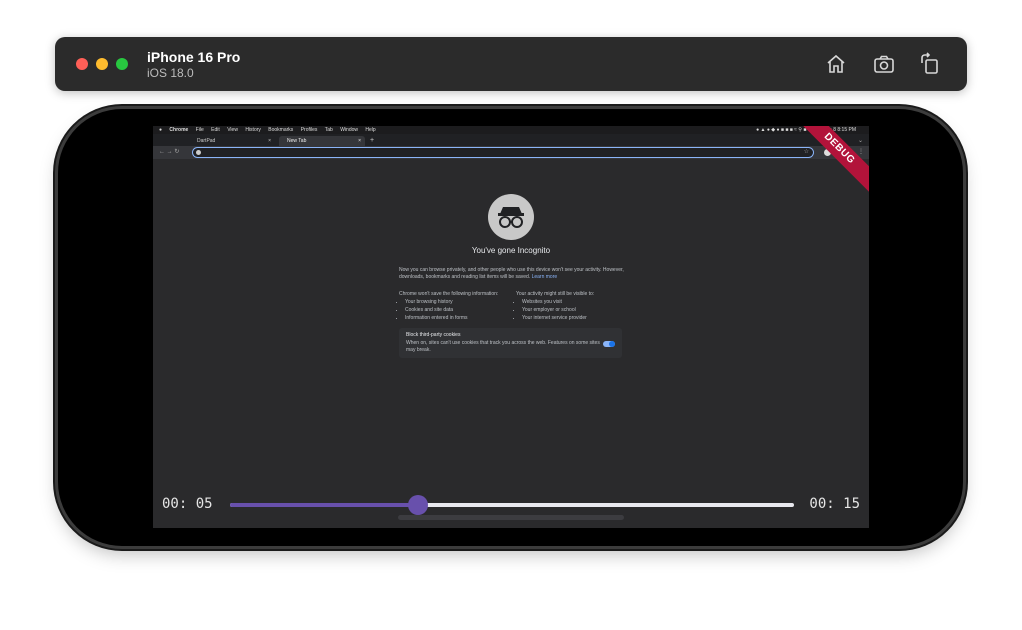 This screenshot has width=1022, height=630. What do you see at coordinates (511, 517) in the screenshot?
I see `home-indicator` at bounding box center [511, 517].